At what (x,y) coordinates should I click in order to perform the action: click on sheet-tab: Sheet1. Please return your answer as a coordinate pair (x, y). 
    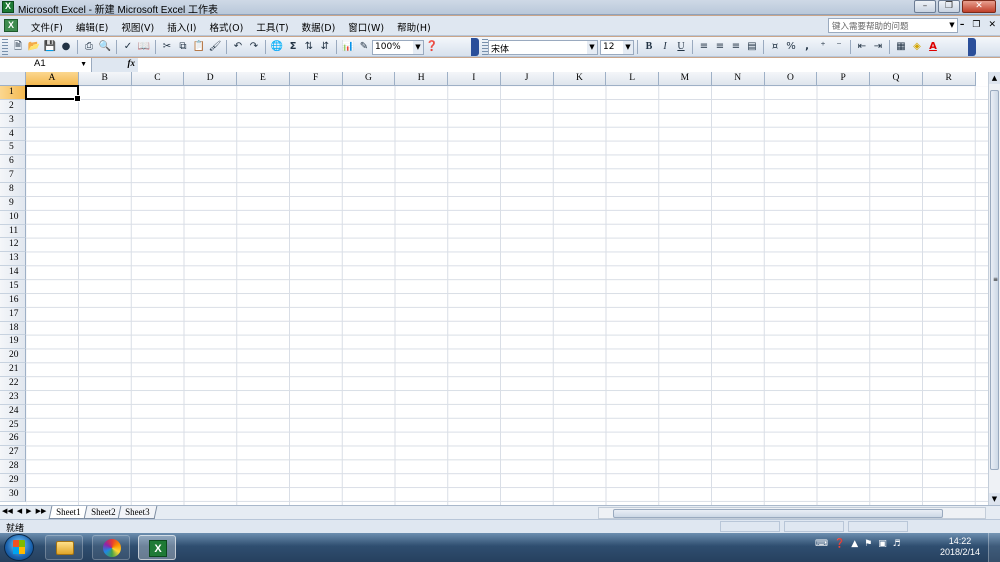
    Looking at the image, I should click on (68, 512).